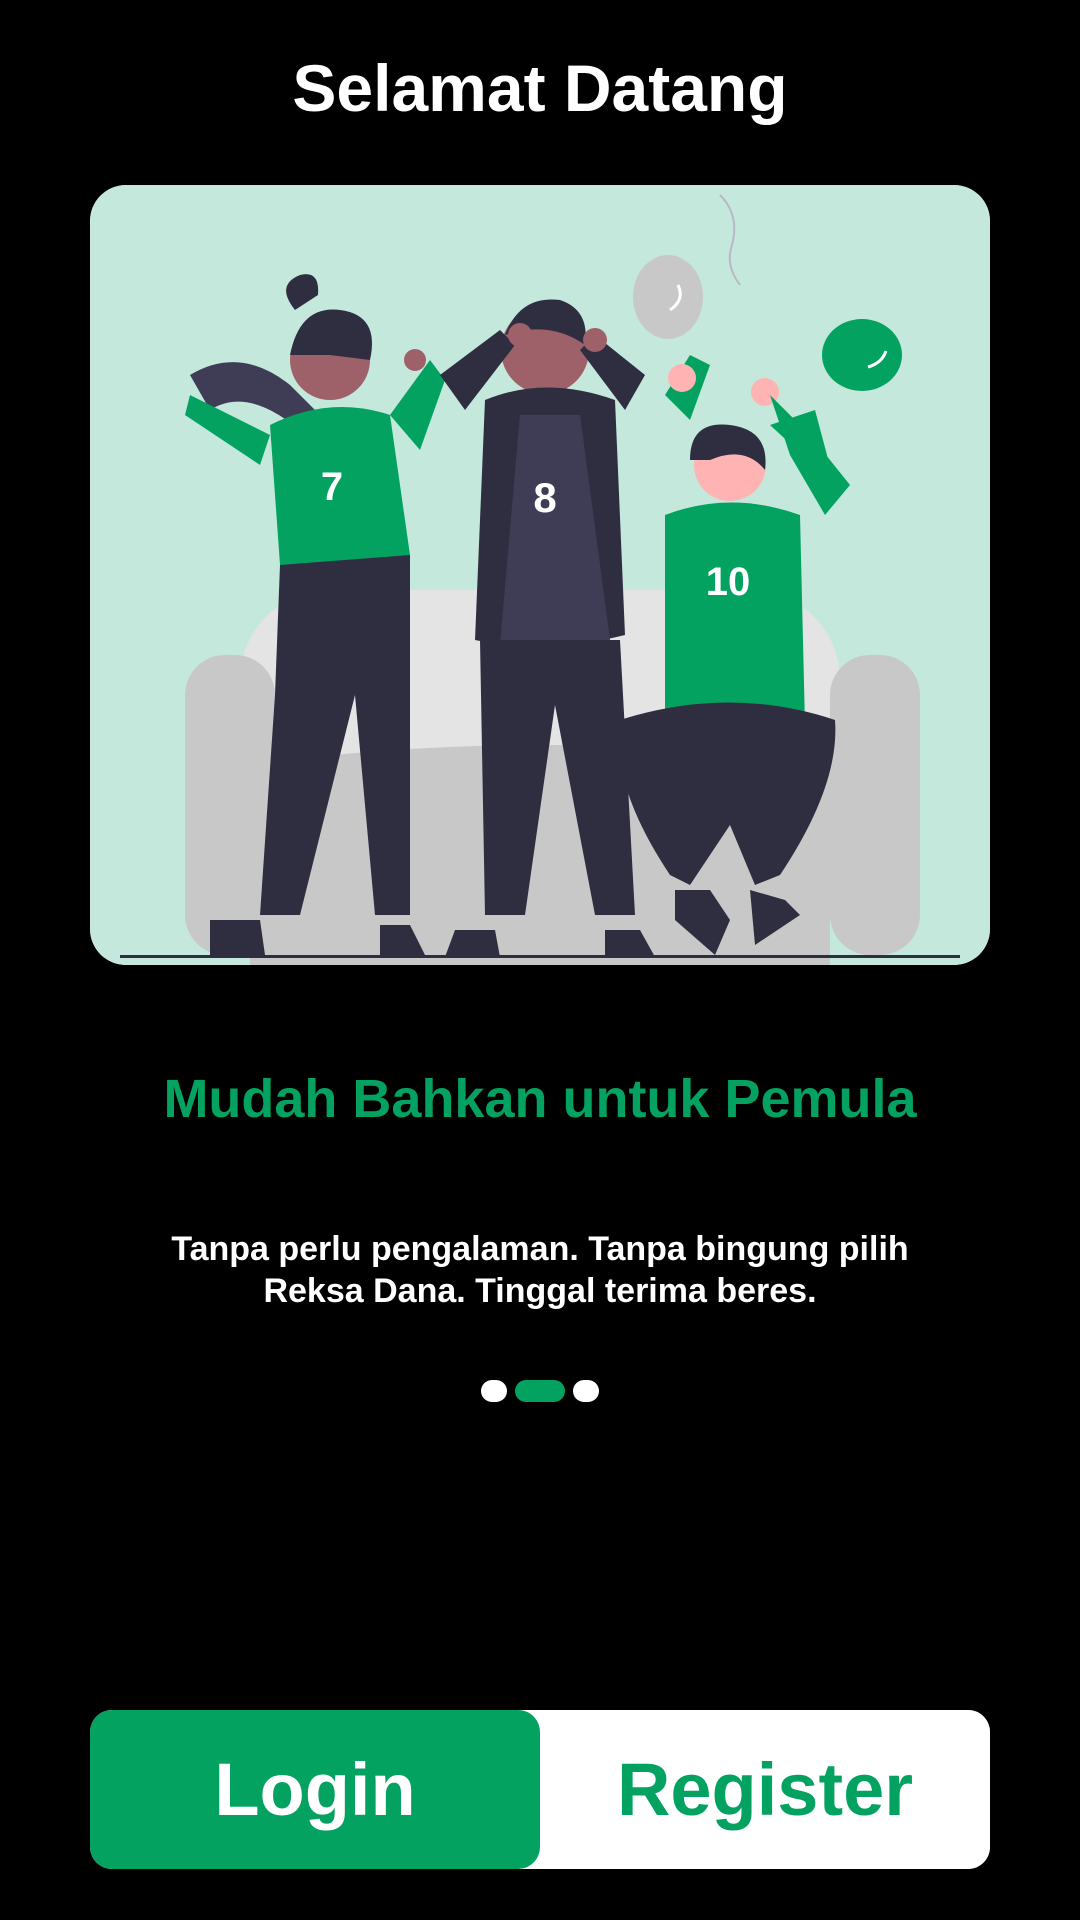 This screenshot has height=1920, width=1080. Describe the element at coordinates (540, 1099) in the screenshot. I see `onboarding-subtitle: Mudah Bahkan untuk Pemula` at that location.